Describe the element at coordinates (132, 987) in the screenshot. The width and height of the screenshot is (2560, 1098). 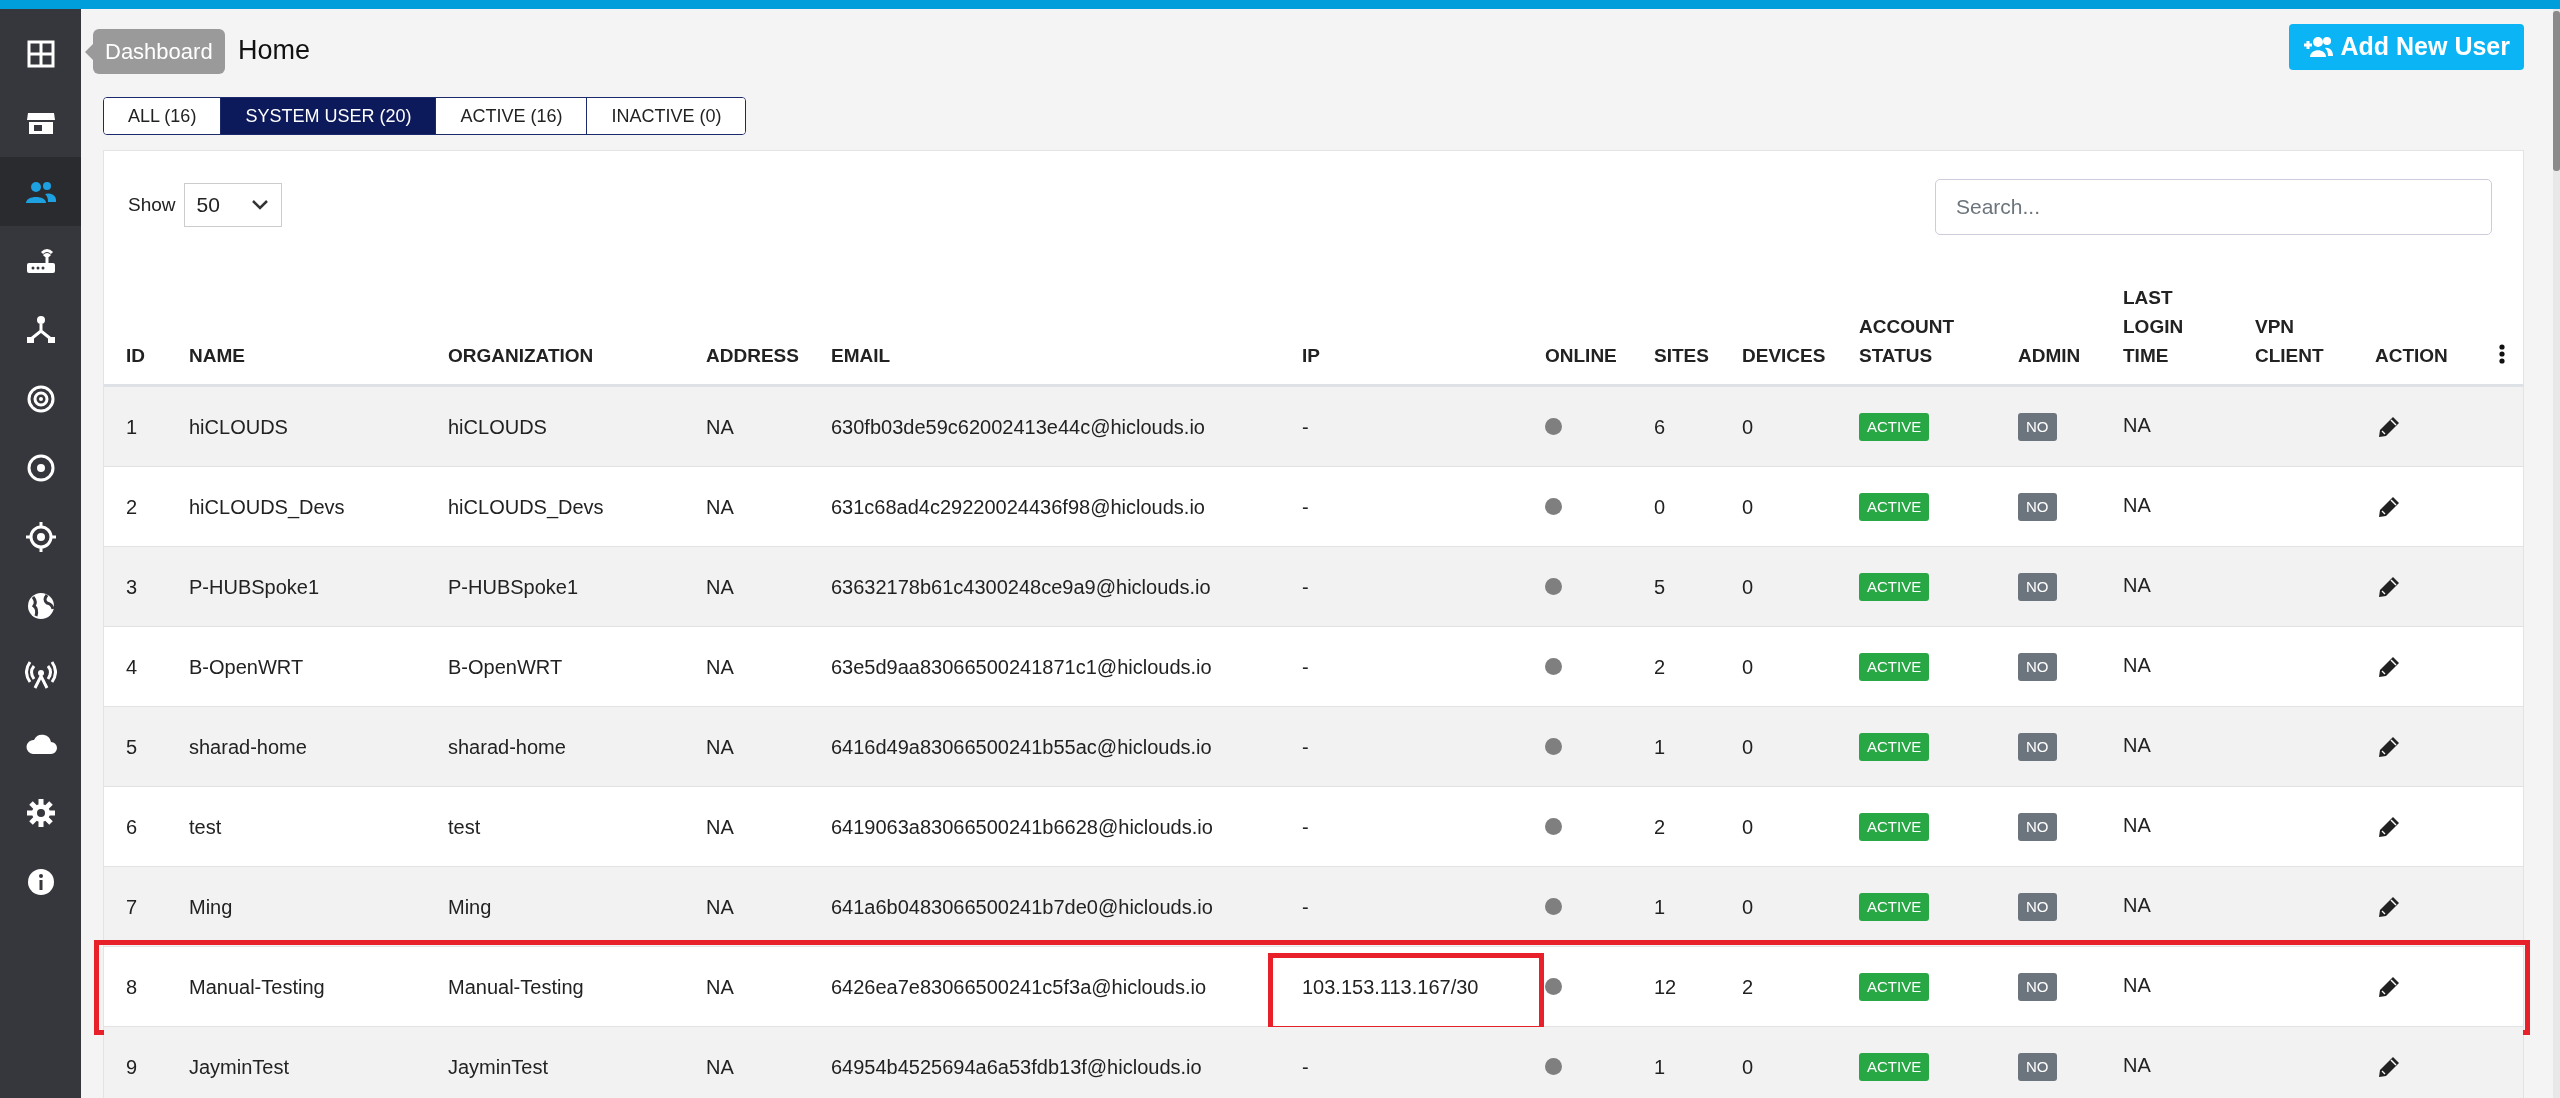
I see `table-cell-text: 8` at that location.